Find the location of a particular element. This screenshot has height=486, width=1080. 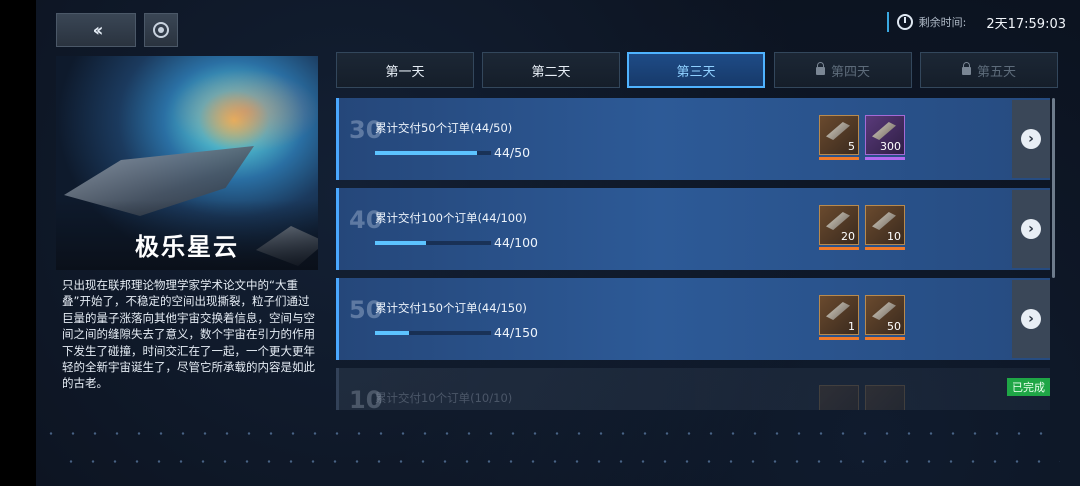

home-button is located at coordinates (161, 30).